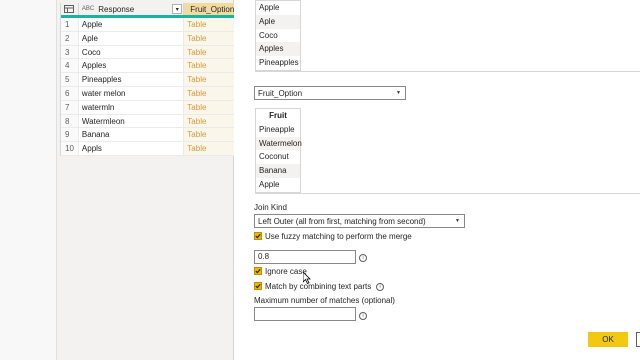 This screenshot has height=360, width=640. I want to click on response-cell: Pineapples, so click(132, 79).